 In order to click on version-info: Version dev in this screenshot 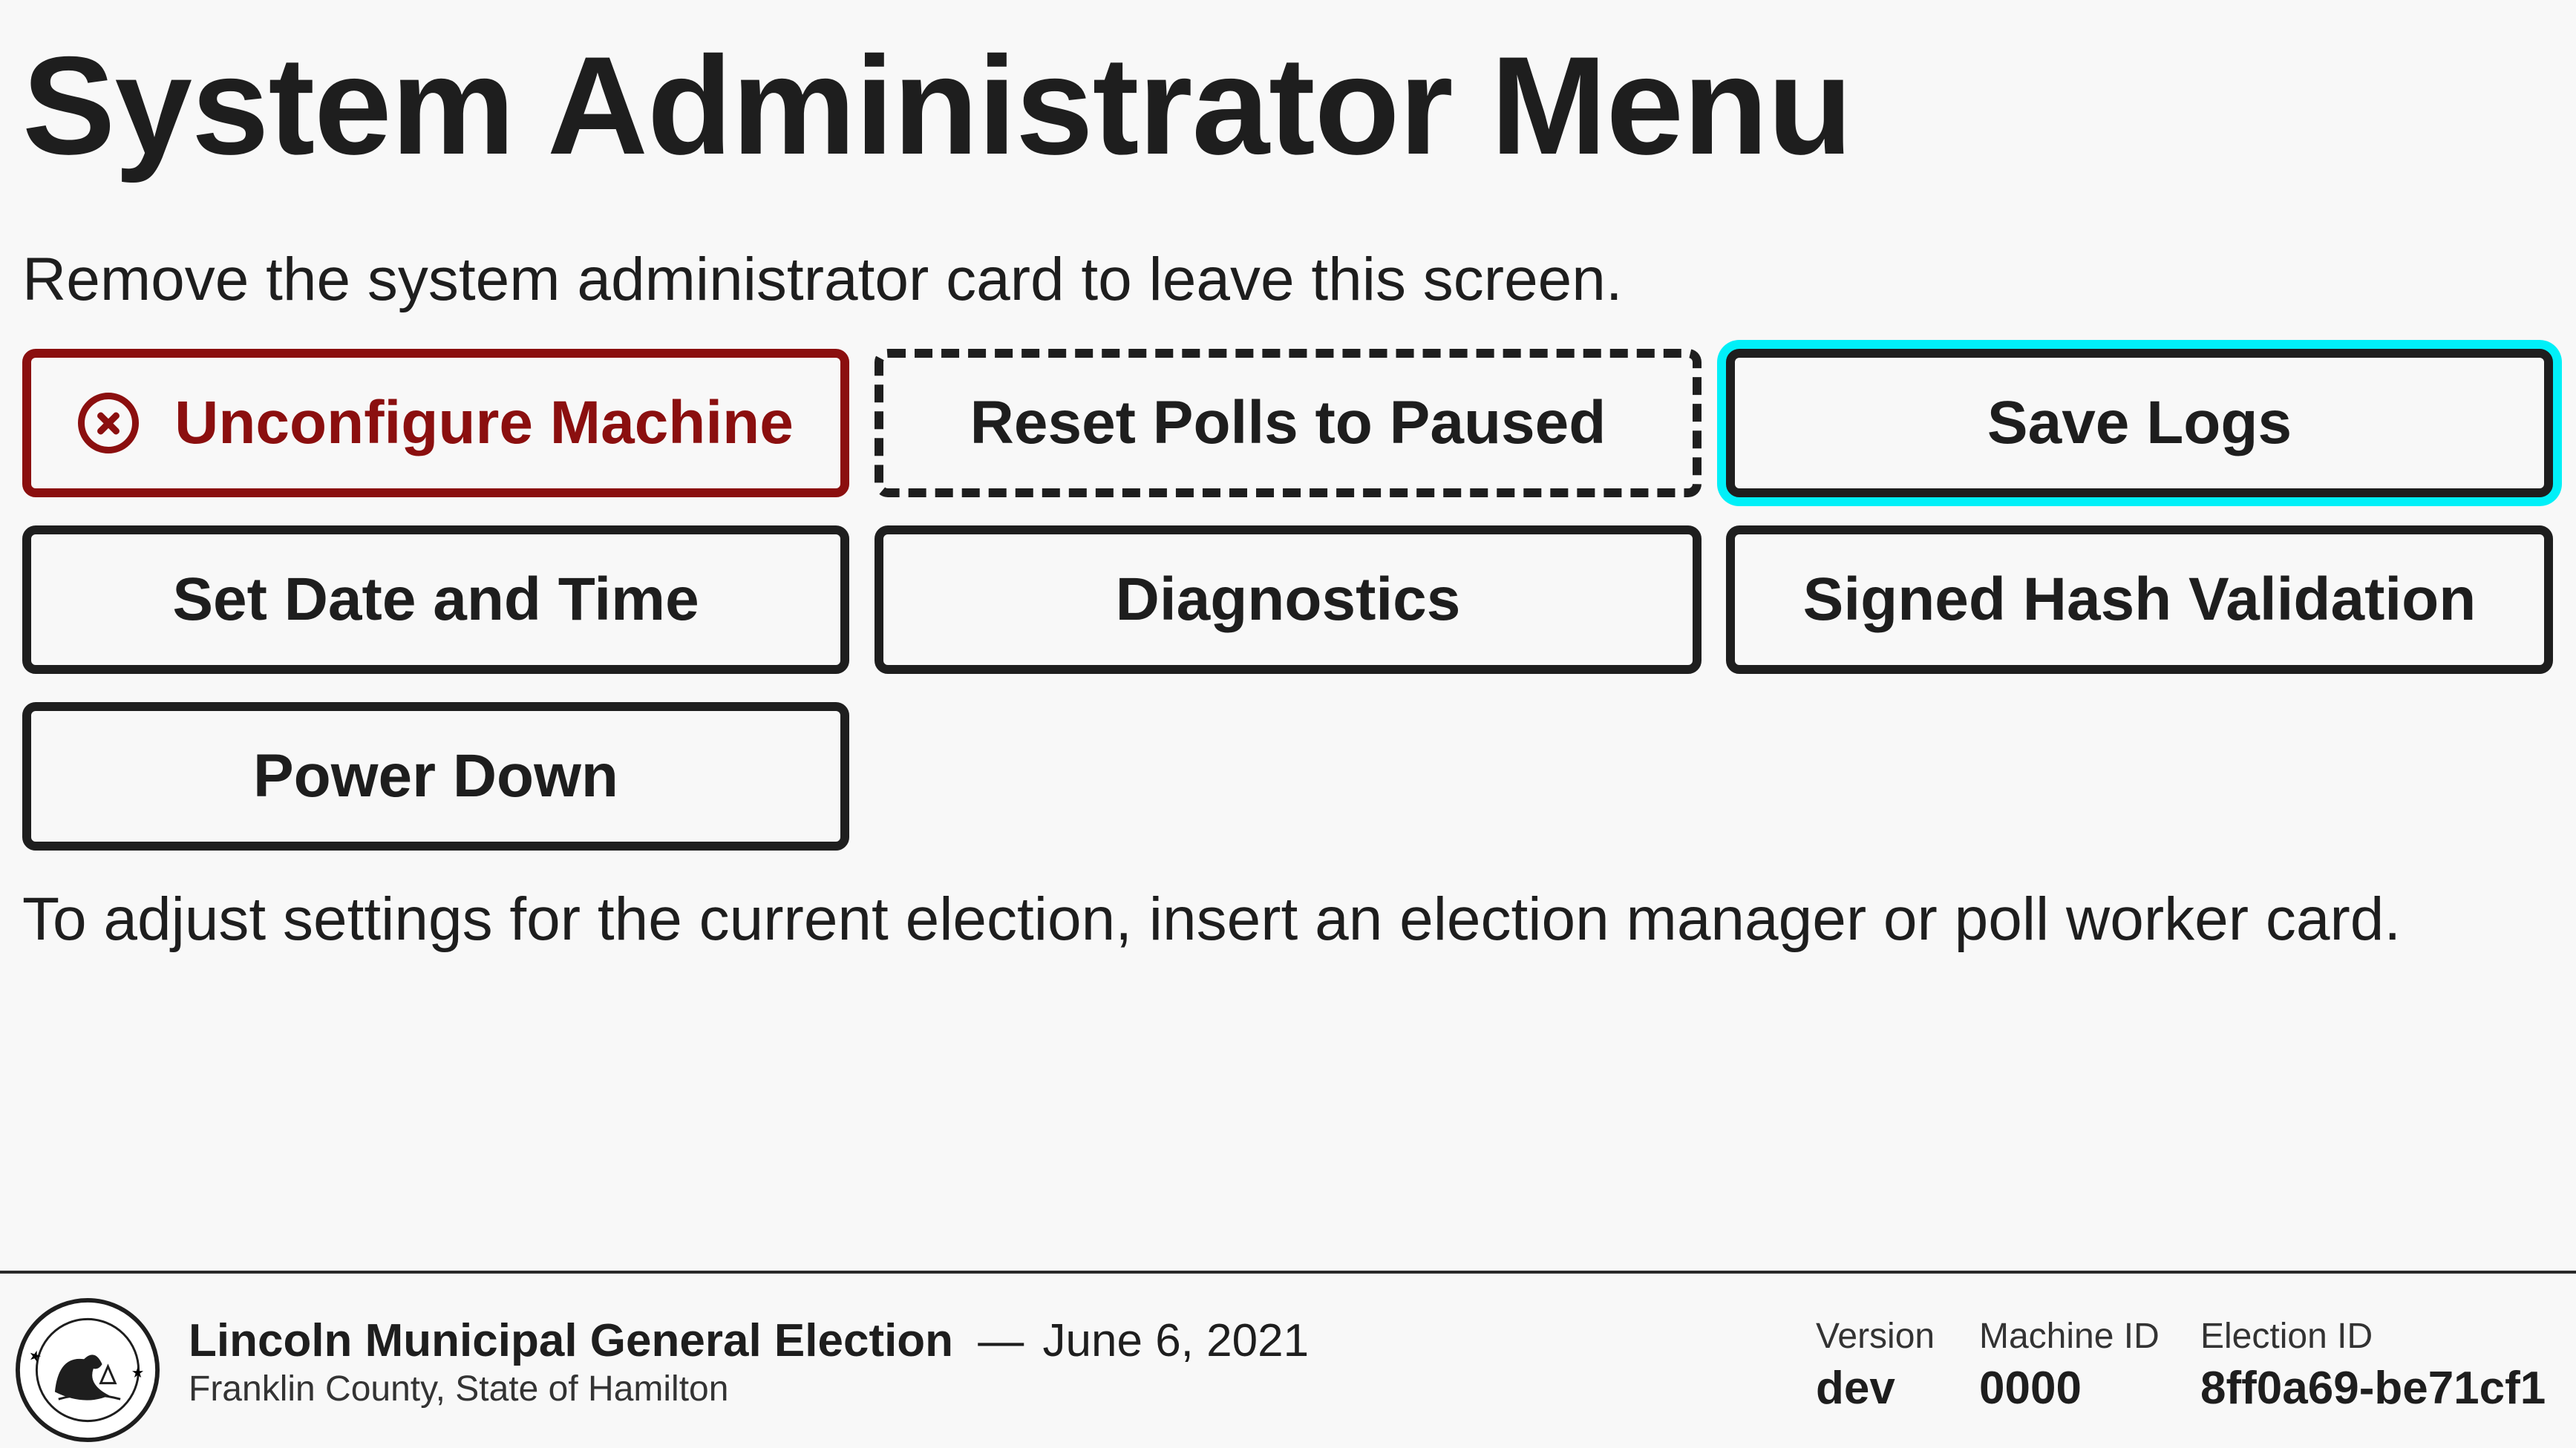, I will do `click(1875, 1365)`.